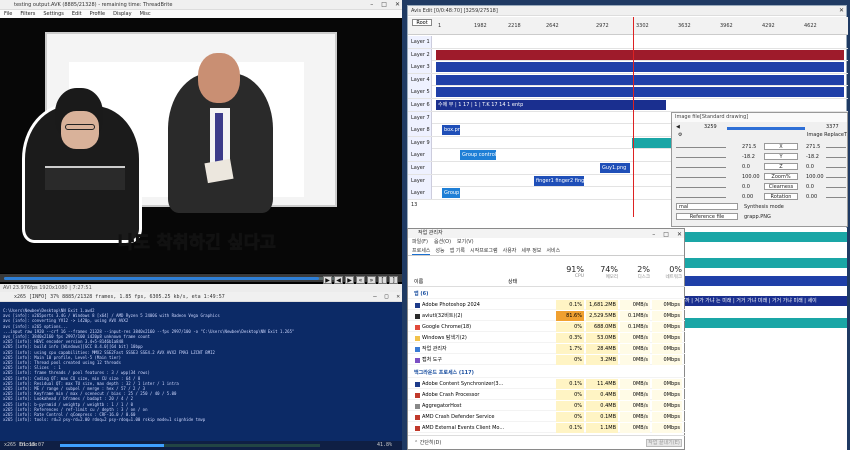 The width and height of the screenshot is (850, 450). What do you see at coordinates (667, 276) in the screenshot?
I see `column-network: 0% 네트워크` at bounding box center [667, 276].